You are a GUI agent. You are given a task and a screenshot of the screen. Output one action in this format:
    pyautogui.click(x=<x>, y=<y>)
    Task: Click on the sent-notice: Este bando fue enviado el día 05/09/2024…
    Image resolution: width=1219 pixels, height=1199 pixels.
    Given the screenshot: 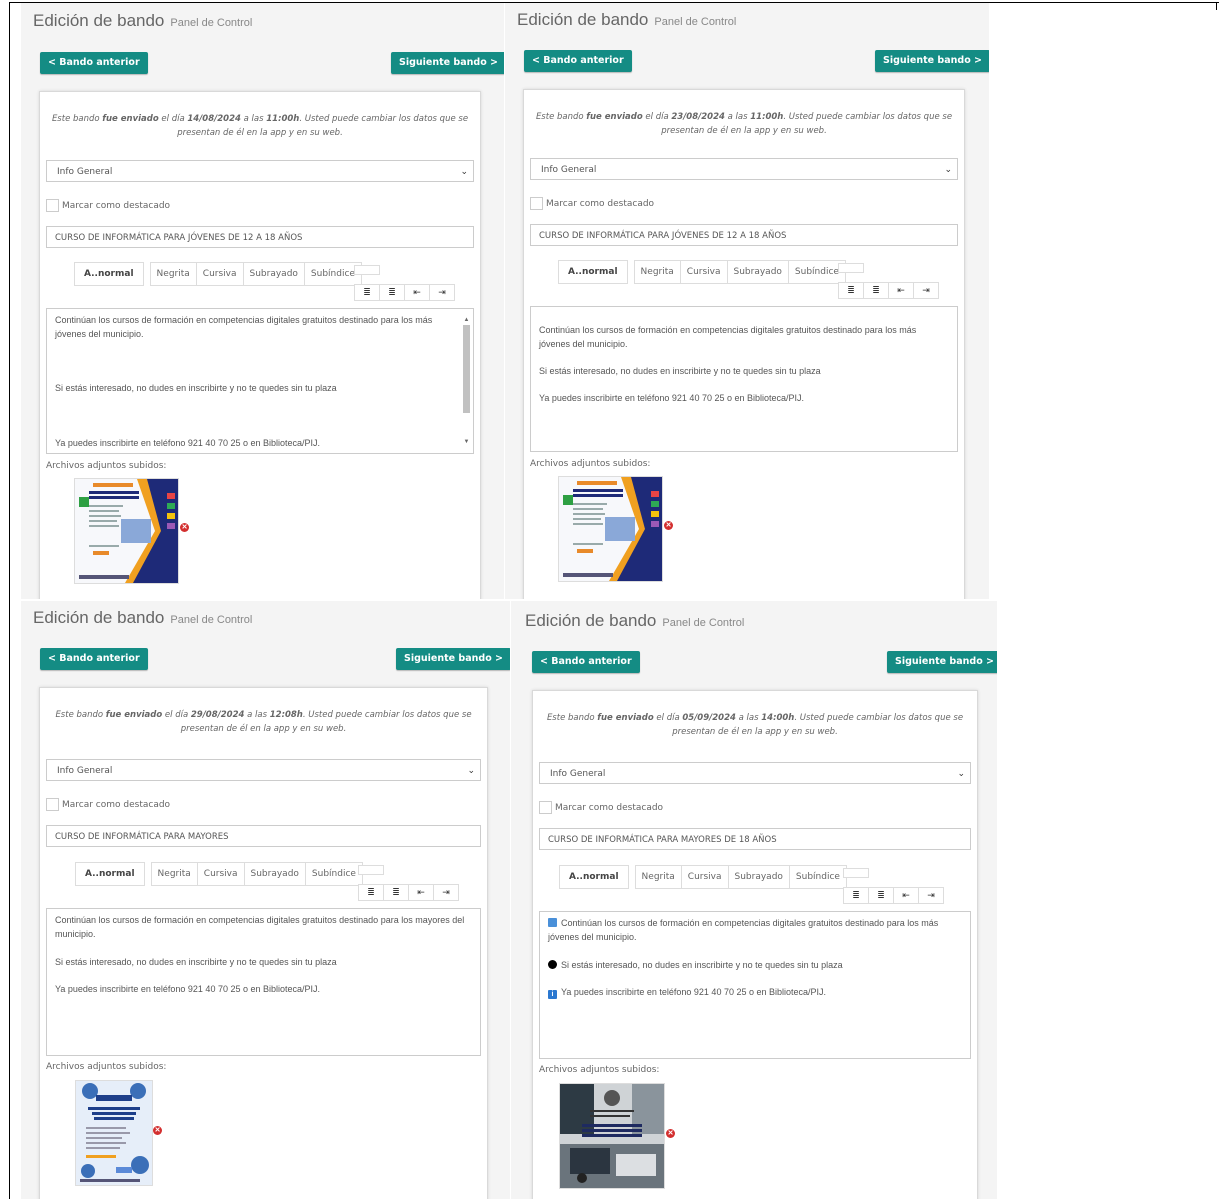 What is the action you would take?
    pyautogui.click(x=755, y=725)
    